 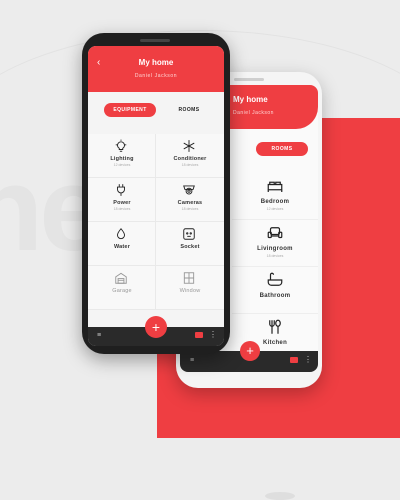 What do you see at coordinates (275, 290) in the screenshot?
I see `room-bathroom: Bathroom` at bounding box center [275, 290].